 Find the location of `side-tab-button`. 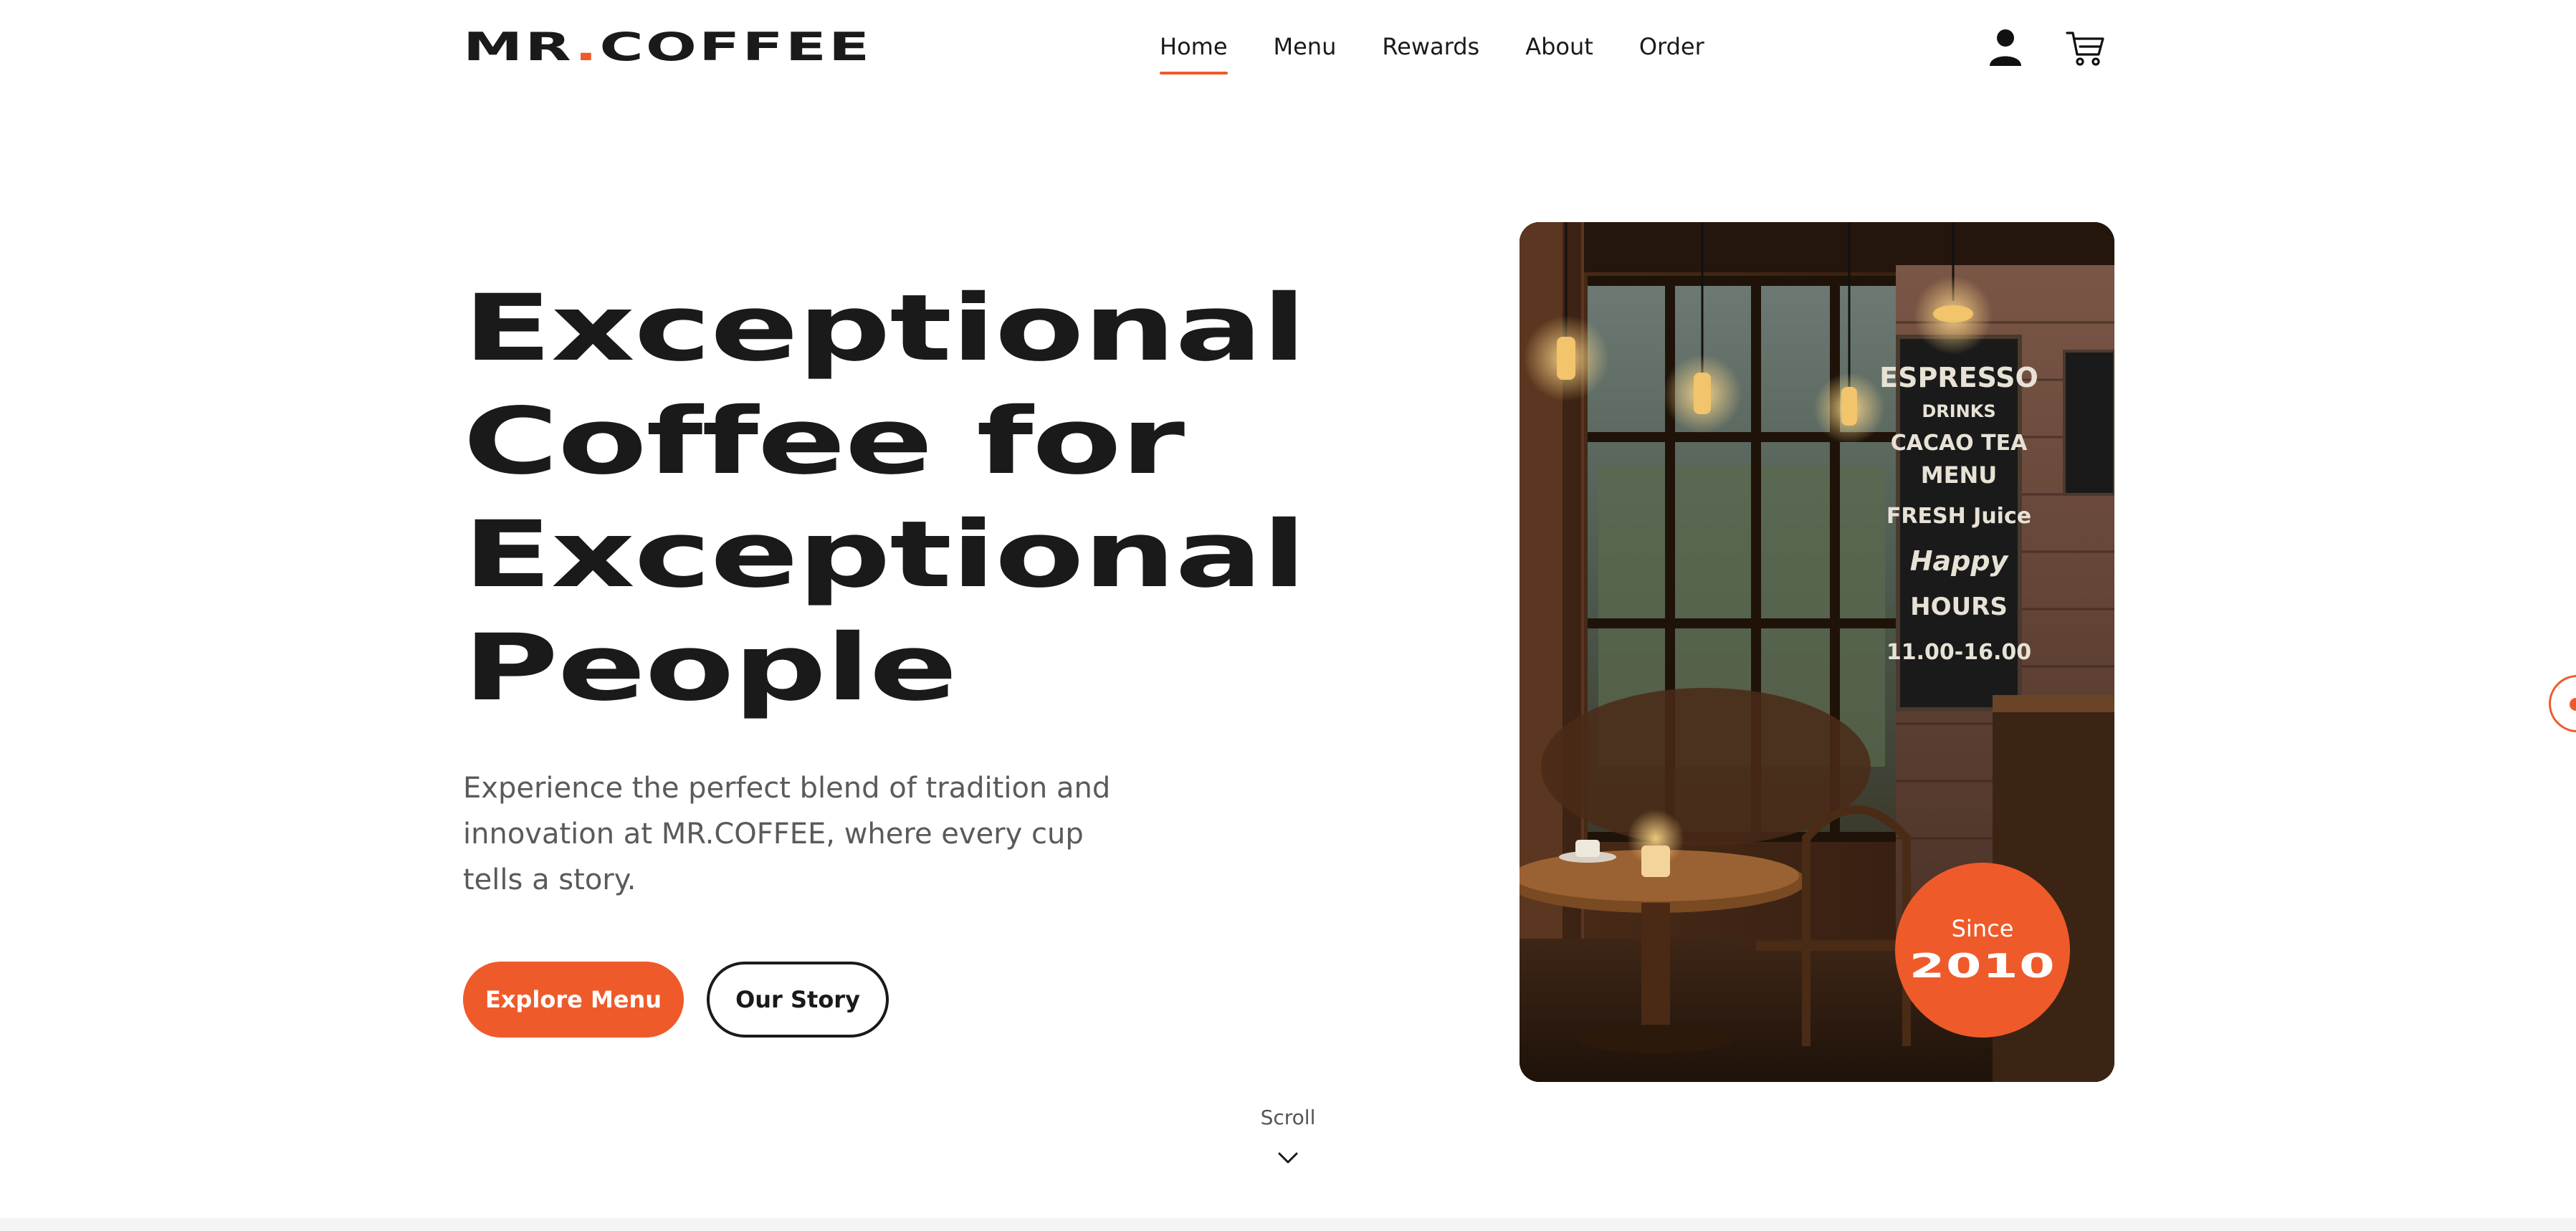

side-tab-button is located at coordinates (2562, 703).